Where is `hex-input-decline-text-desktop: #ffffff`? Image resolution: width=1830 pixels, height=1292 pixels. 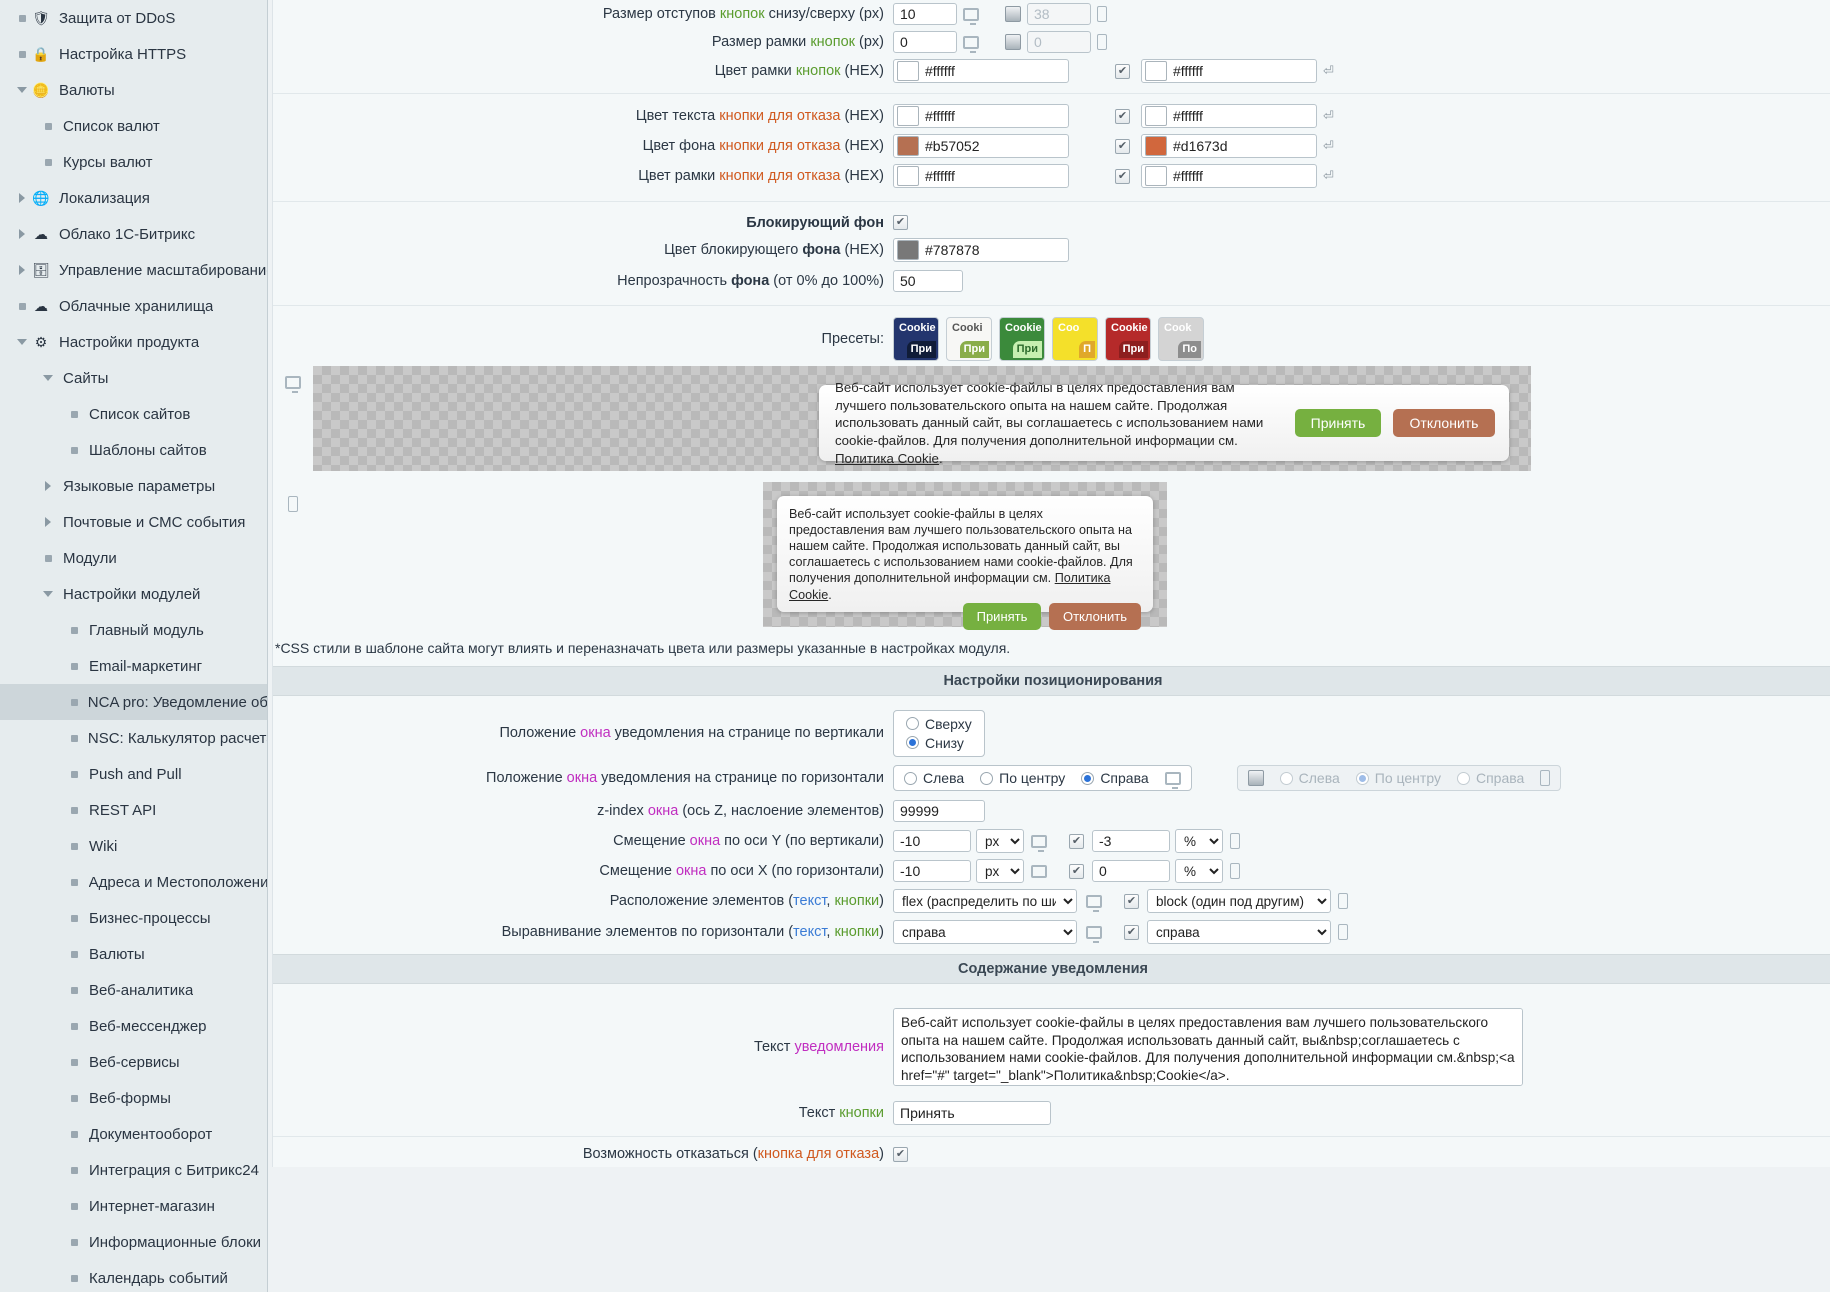
hex-input-decline-text-desktop: #ffffff is located at coordinates (981, 116).